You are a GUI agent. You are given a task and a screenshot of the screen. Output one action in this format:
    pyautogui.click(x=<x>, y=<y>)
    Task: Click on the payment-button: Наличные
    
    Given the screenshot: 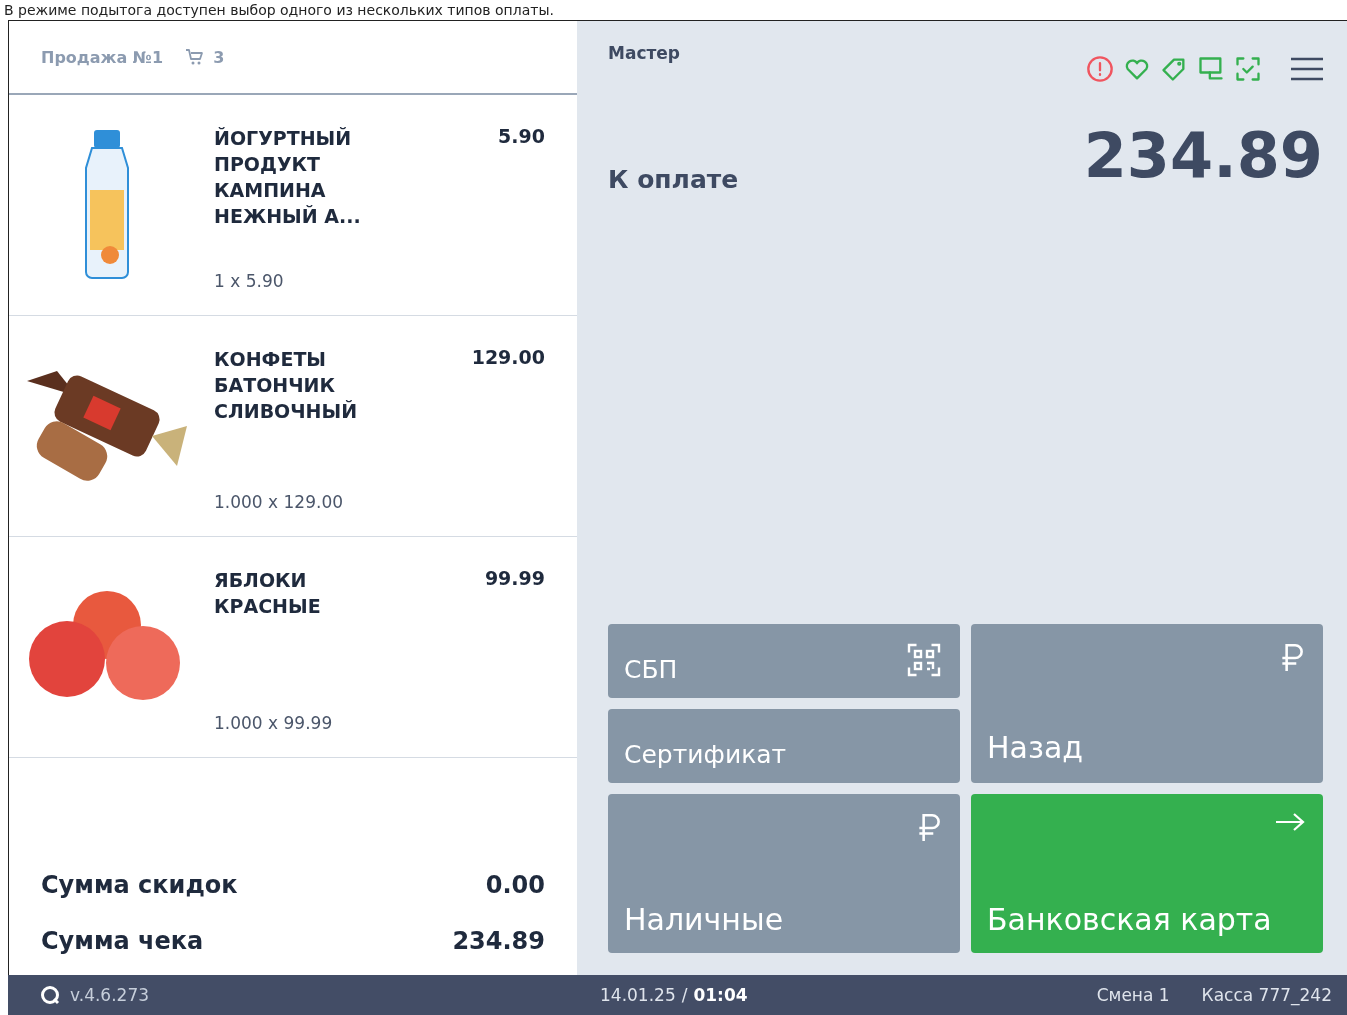 What is the action you would take?
    pyautogui.click(x=784, y=873)
    